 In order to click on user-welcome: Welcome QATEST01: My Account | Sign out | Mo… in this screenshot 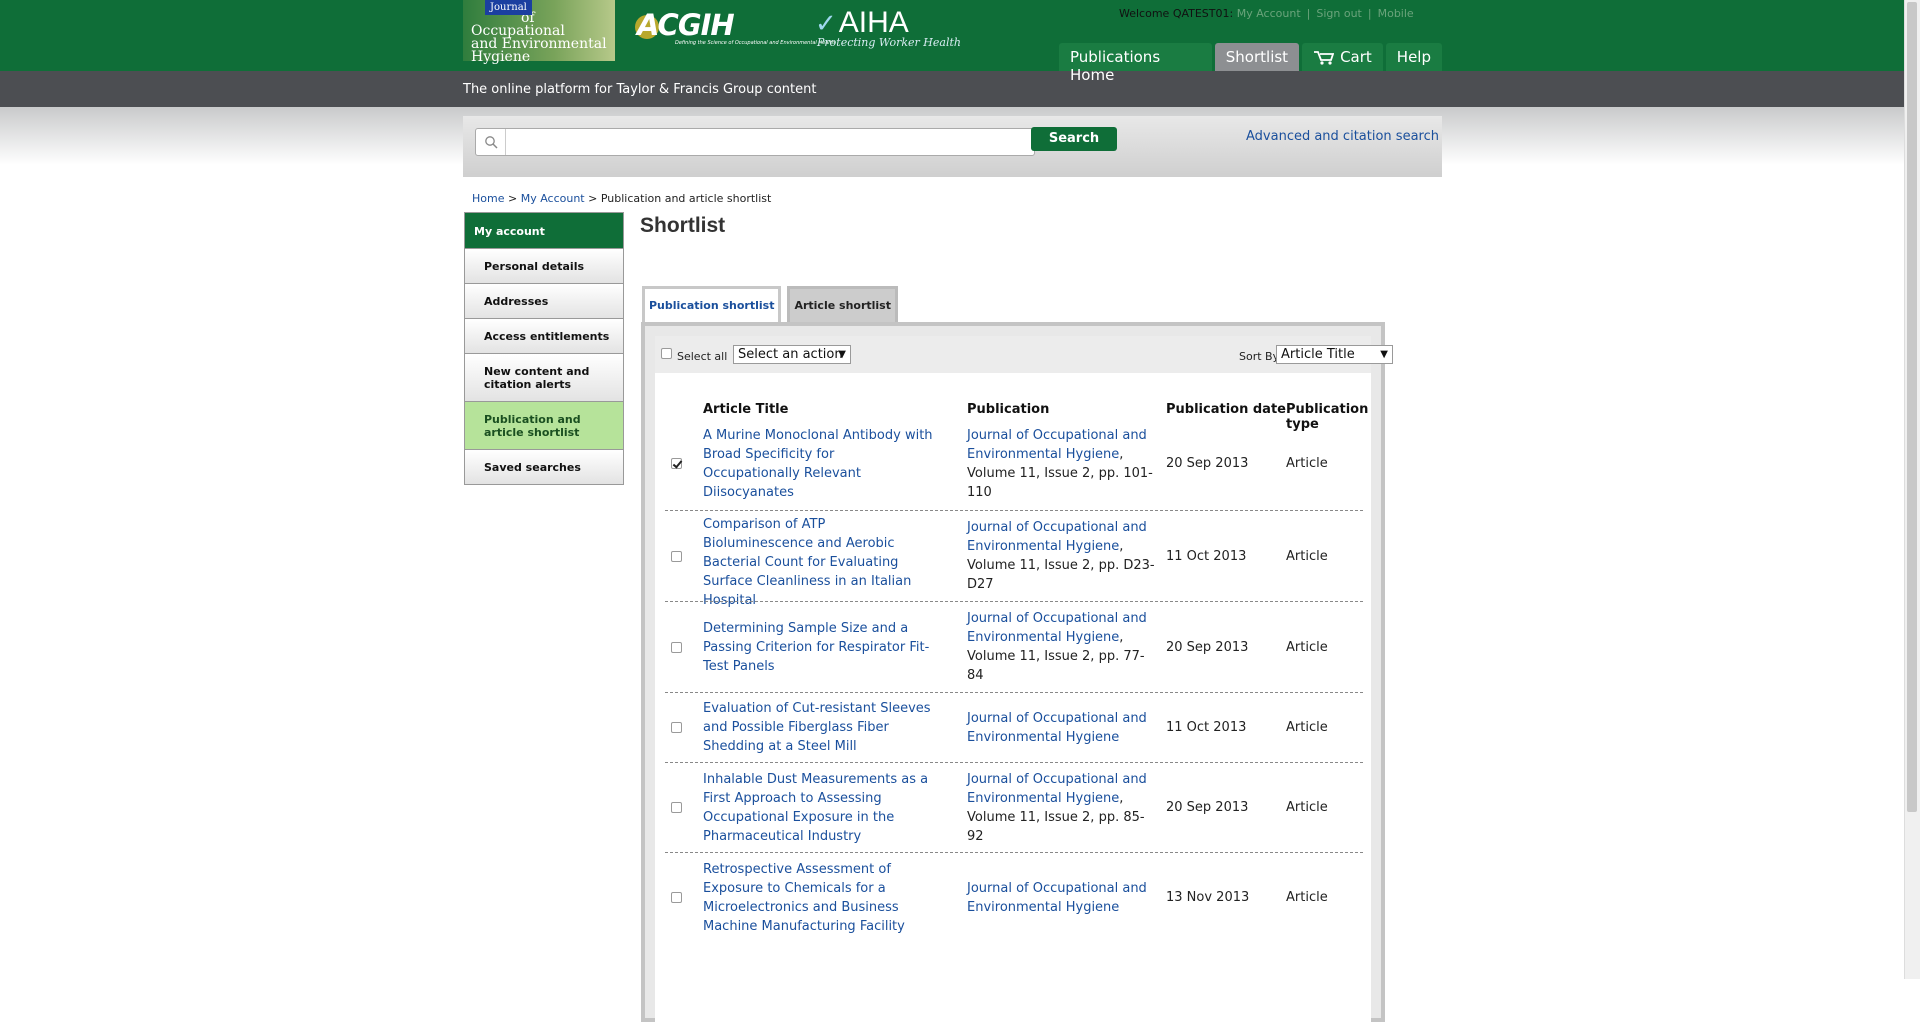, I will do `click(1266, 13)`.